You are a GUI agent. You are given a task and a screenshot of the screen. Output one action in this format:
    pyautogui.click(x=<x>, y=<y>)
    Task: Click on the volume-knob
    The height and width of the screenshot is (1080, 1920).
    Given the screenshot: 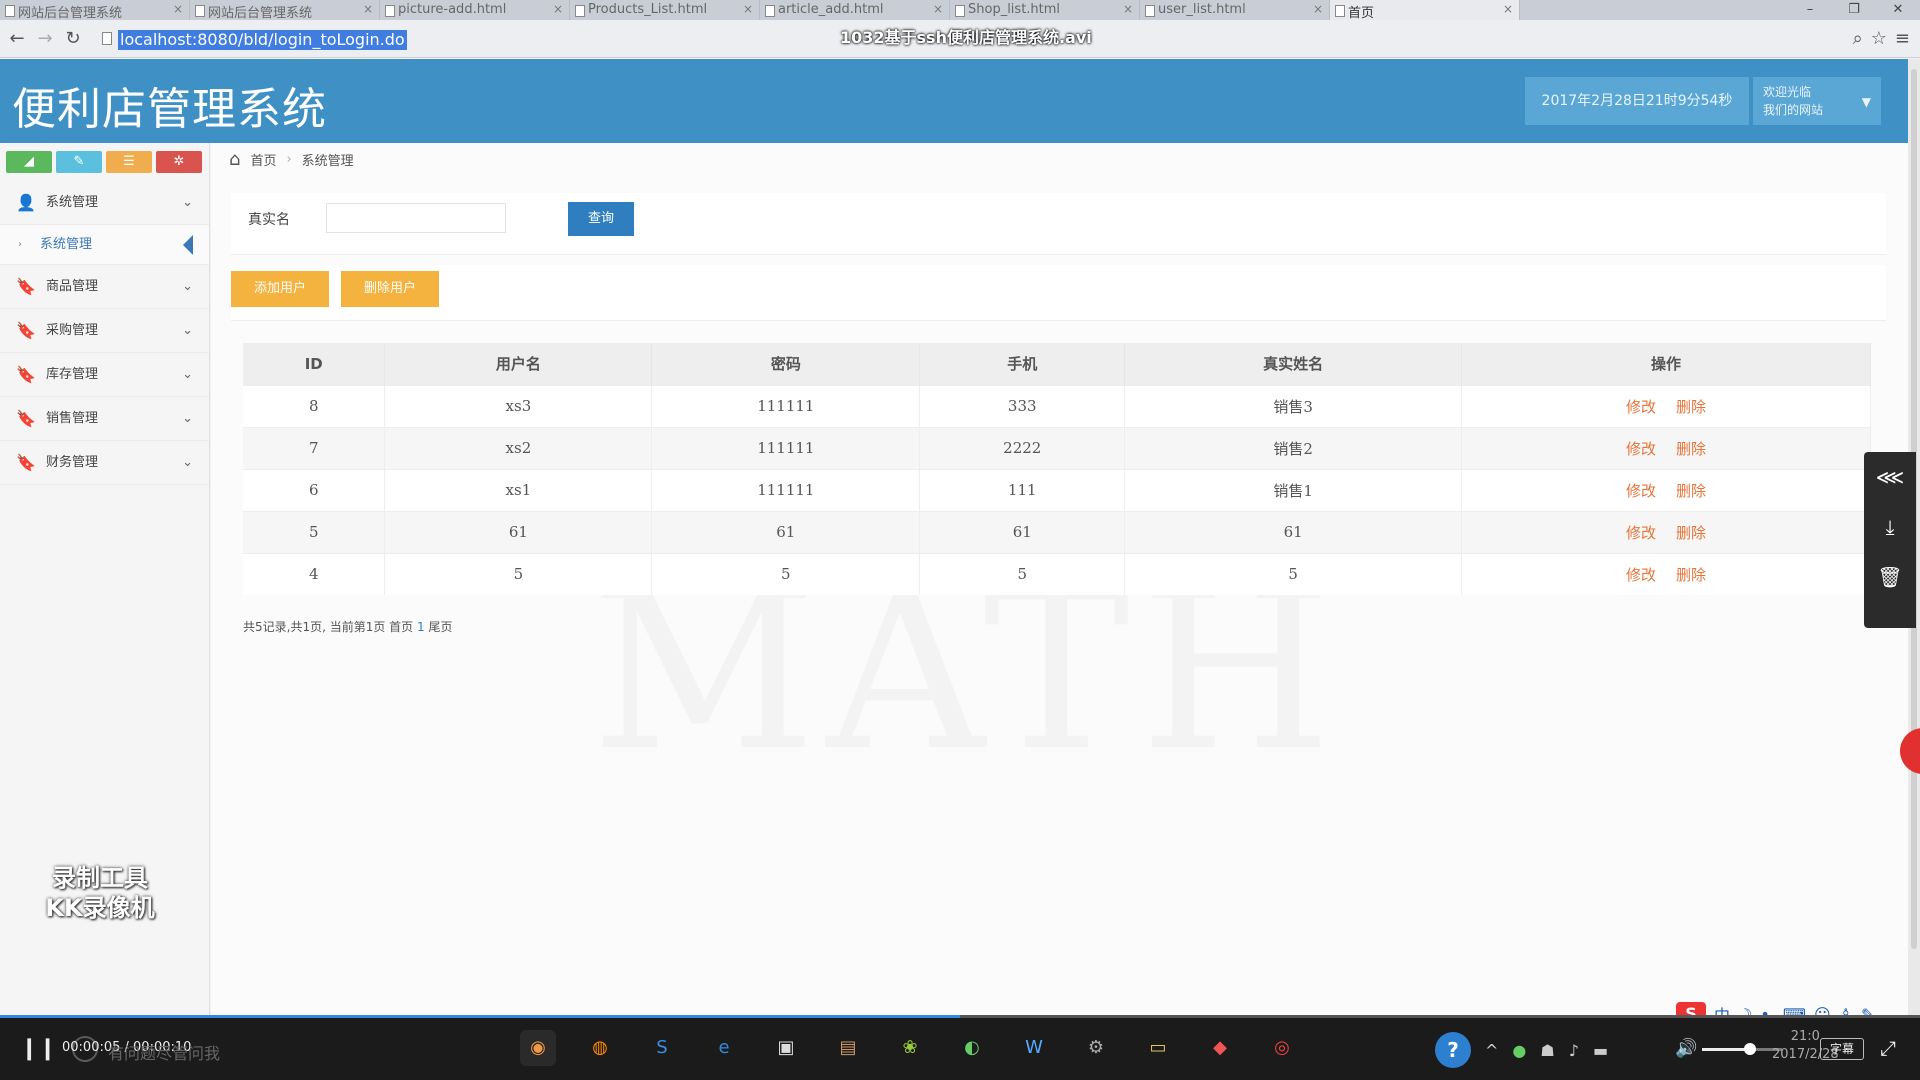 What is the action you would take?
    pyautogui.click(x=1750, y=1049)
    